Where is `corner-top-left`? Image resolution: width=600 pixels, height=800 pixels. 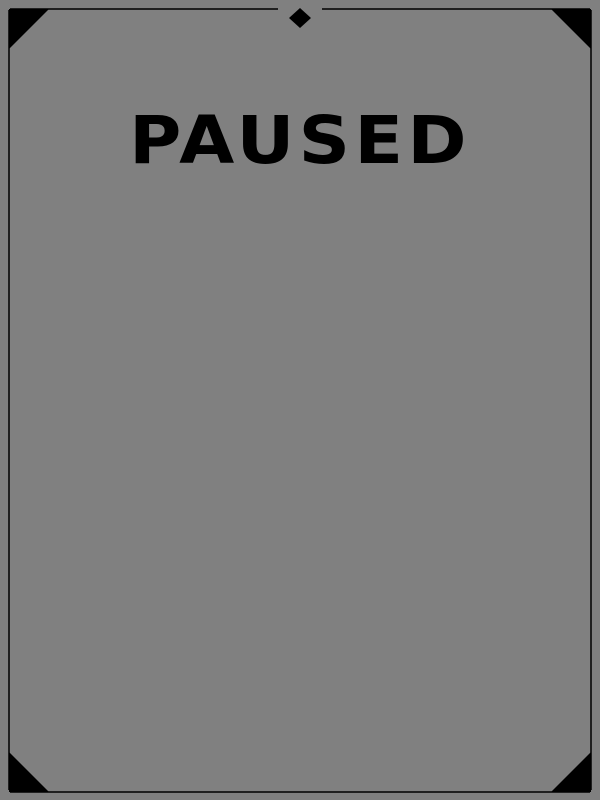 corner-top-left is located at coordinates (29, 29).